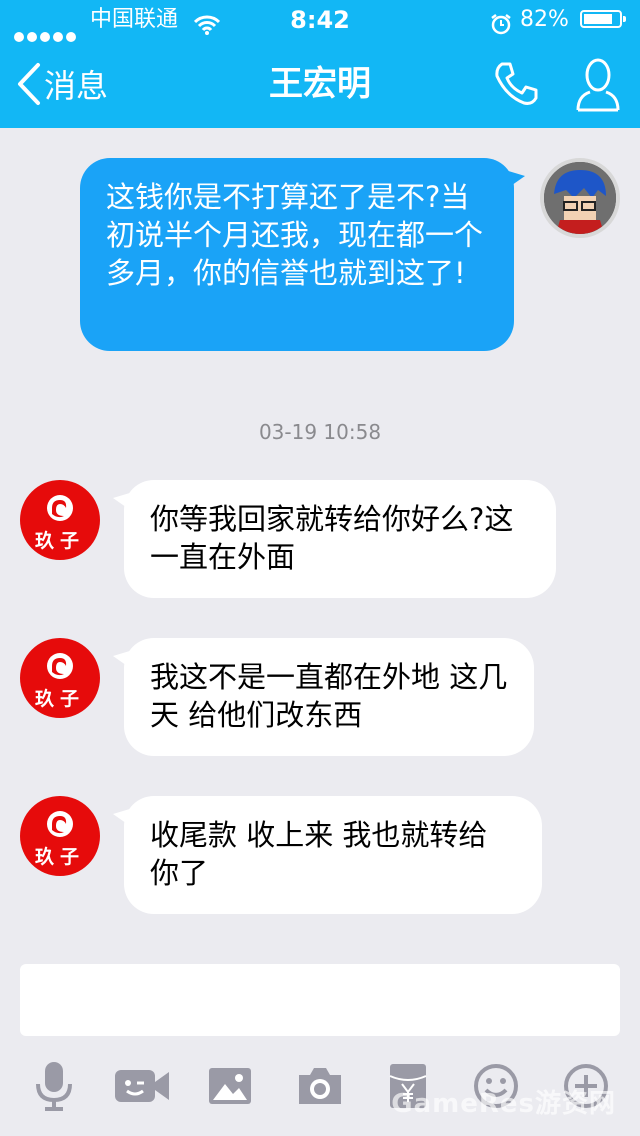 Image resolution: width=640 pixels, height=1136 pixels. I want to click on message-input, so click(320, 1000).